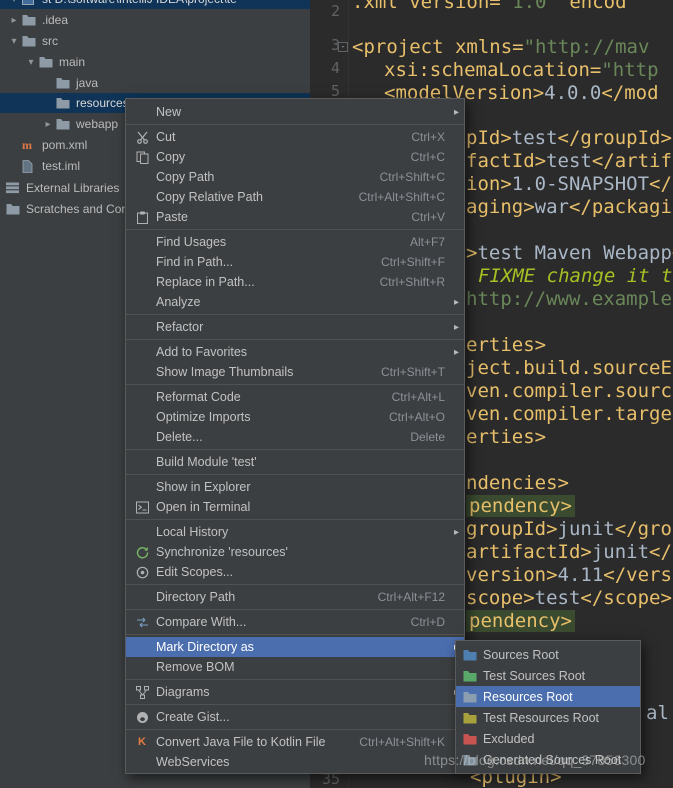 Image resolution: width=673 pixels, height=788 pixels. What do you see at coordinates (412, 282) in the screenshot?
I see `menu-item-shortcut: Ctrl+Shift+R` at bounding box center [412, 282].